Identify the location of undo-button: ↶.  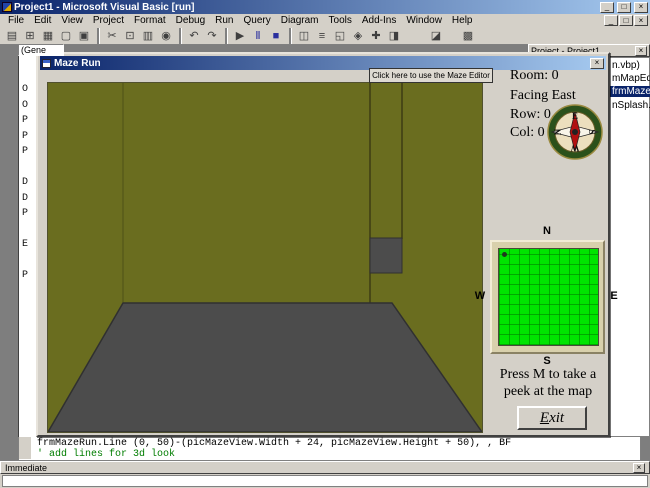
(194, 35).